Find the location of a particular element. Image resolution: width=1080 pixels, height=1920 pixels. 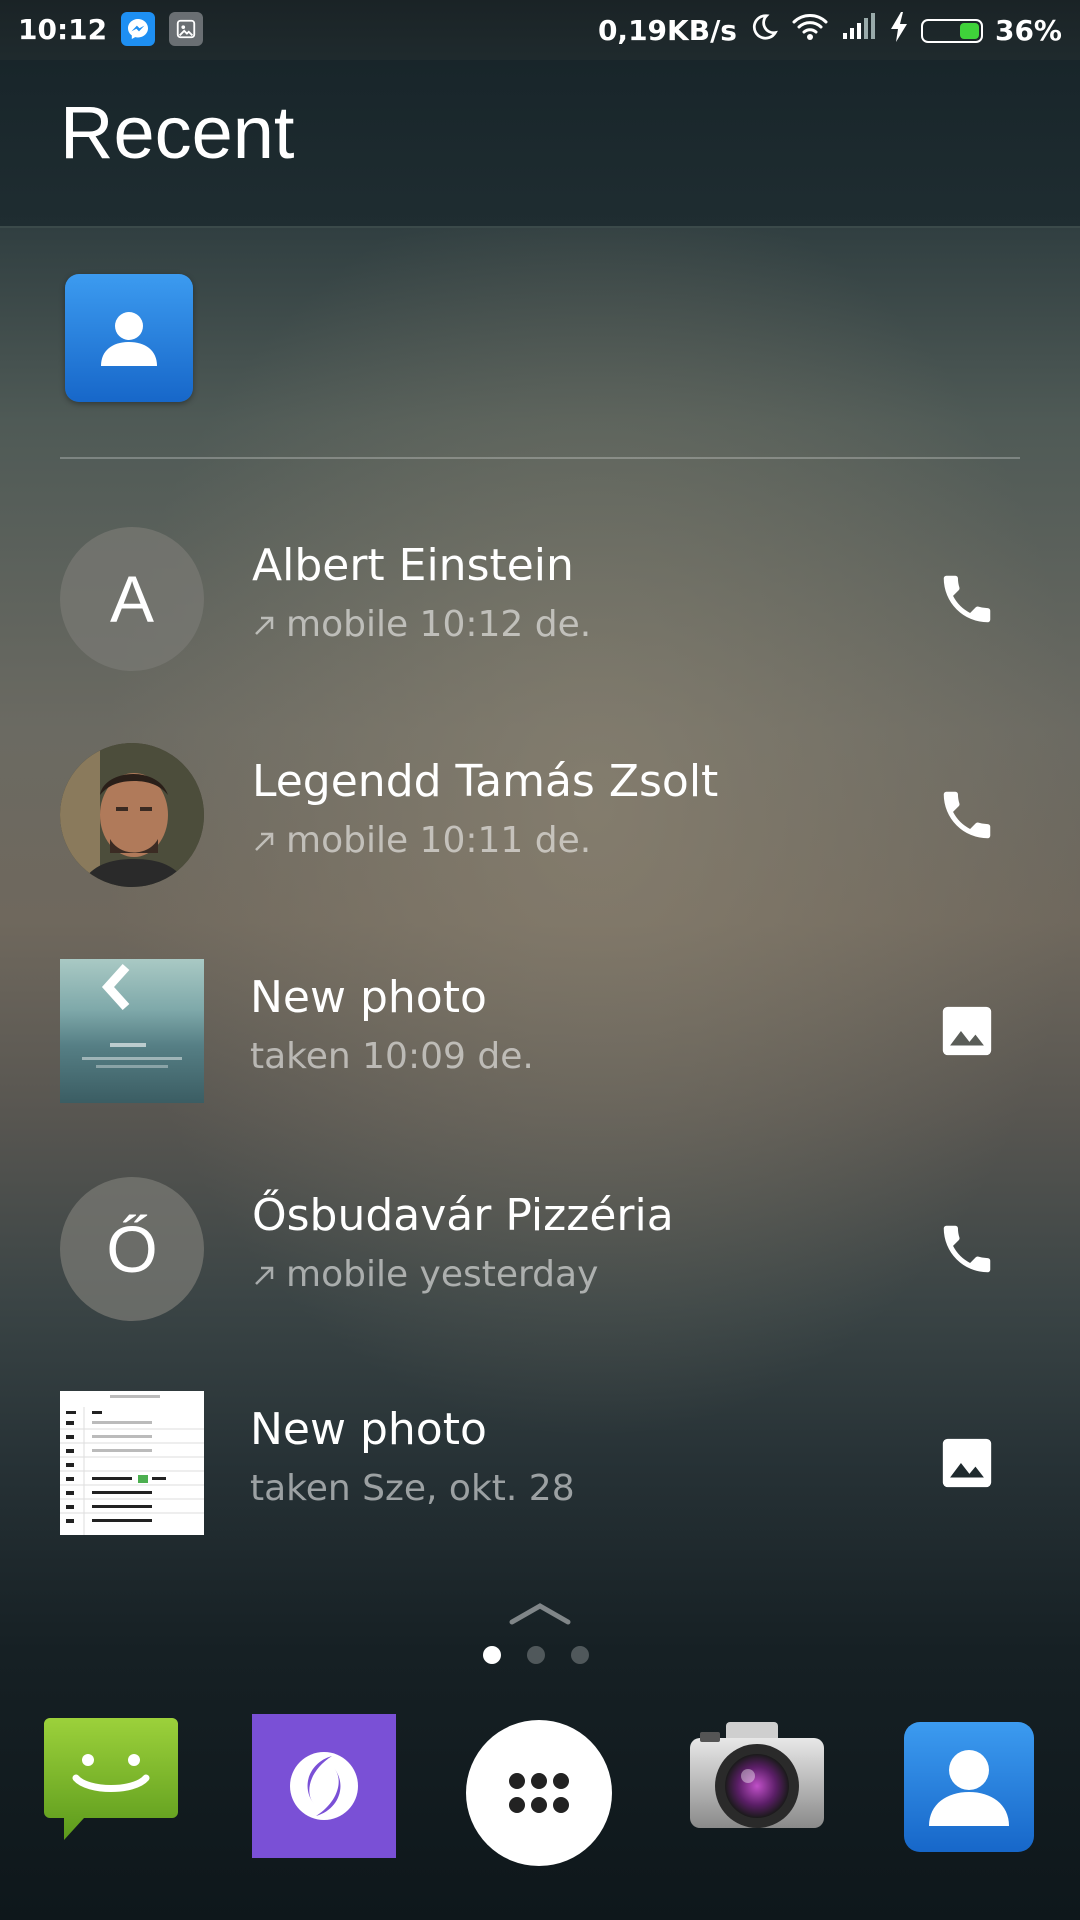

recent-photo-row: New photo taken Sze, okt. 28 is located at coordinates (540, 1469).